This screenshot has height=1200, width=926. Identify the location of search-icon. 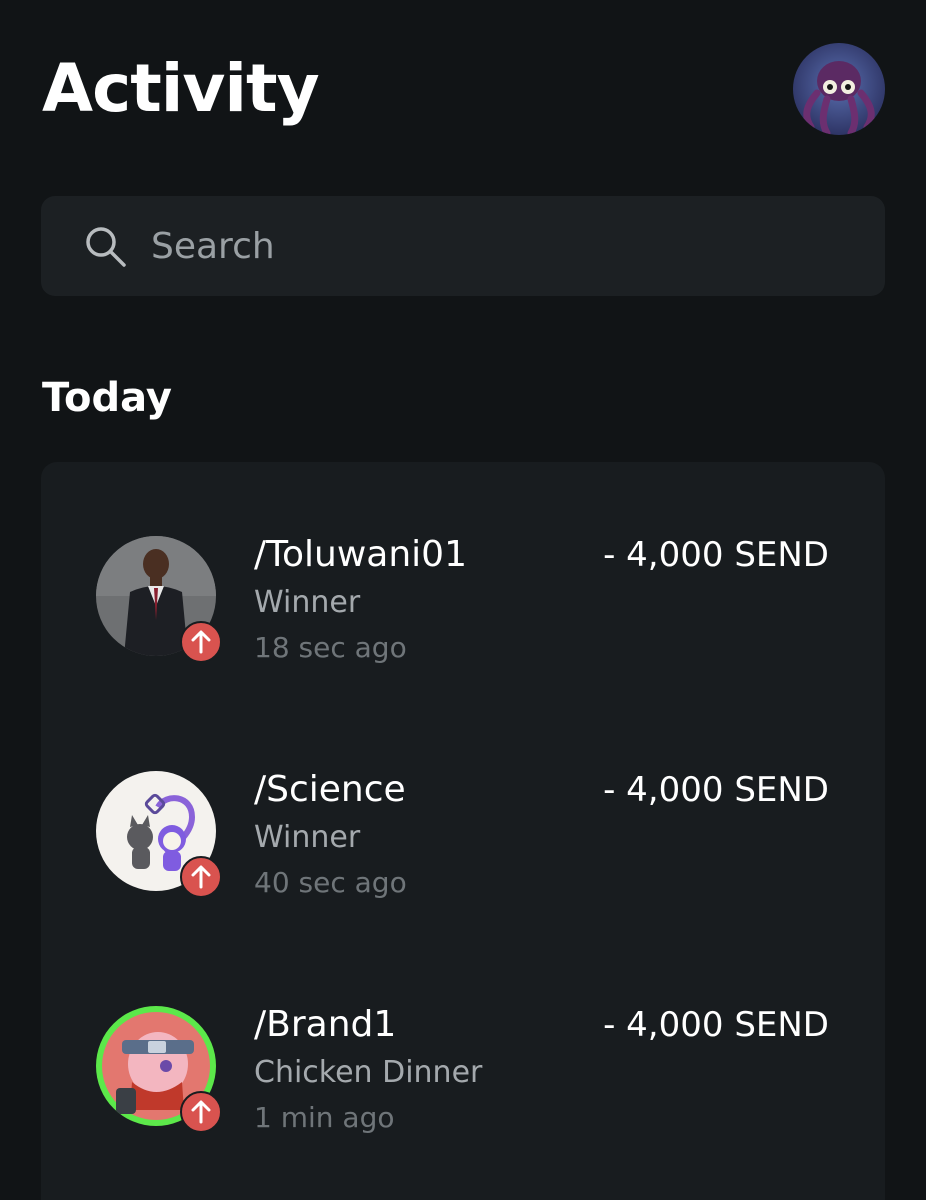
(106, 247).